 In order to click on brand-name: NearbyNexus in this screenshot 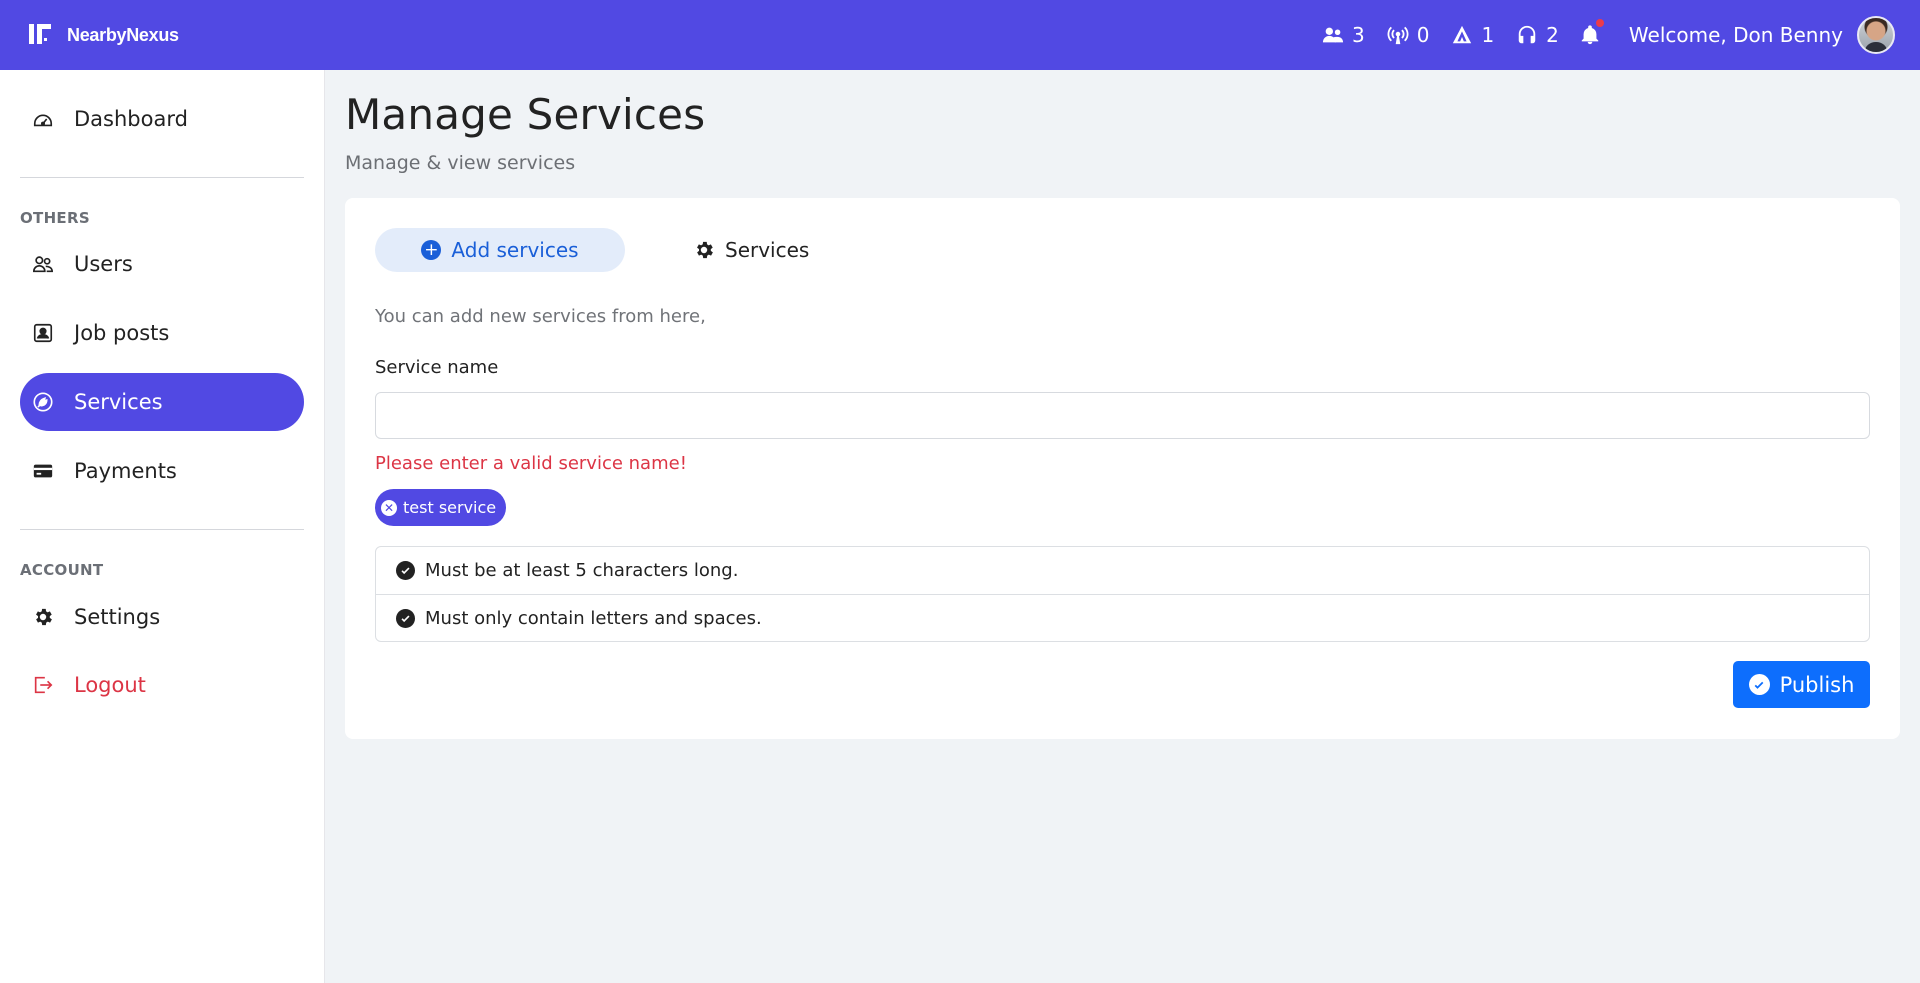, I will do `click(123, 34)`.